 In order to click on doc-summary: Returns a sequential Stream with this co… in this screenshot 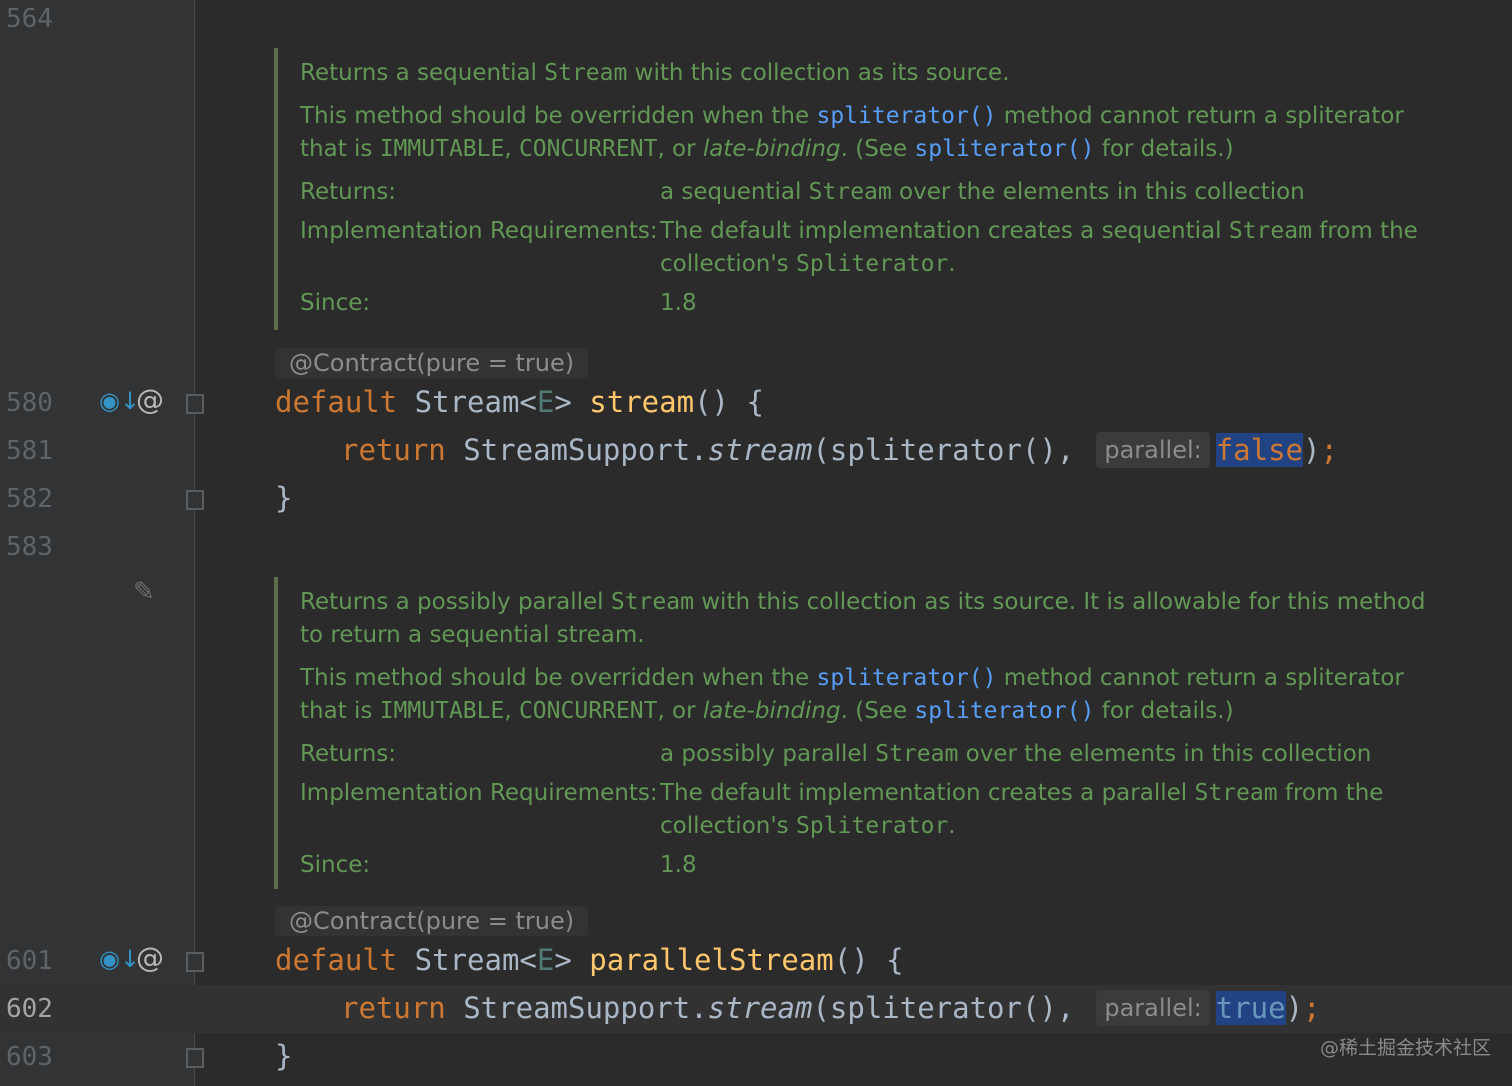, I will do `click(655, 73)`.